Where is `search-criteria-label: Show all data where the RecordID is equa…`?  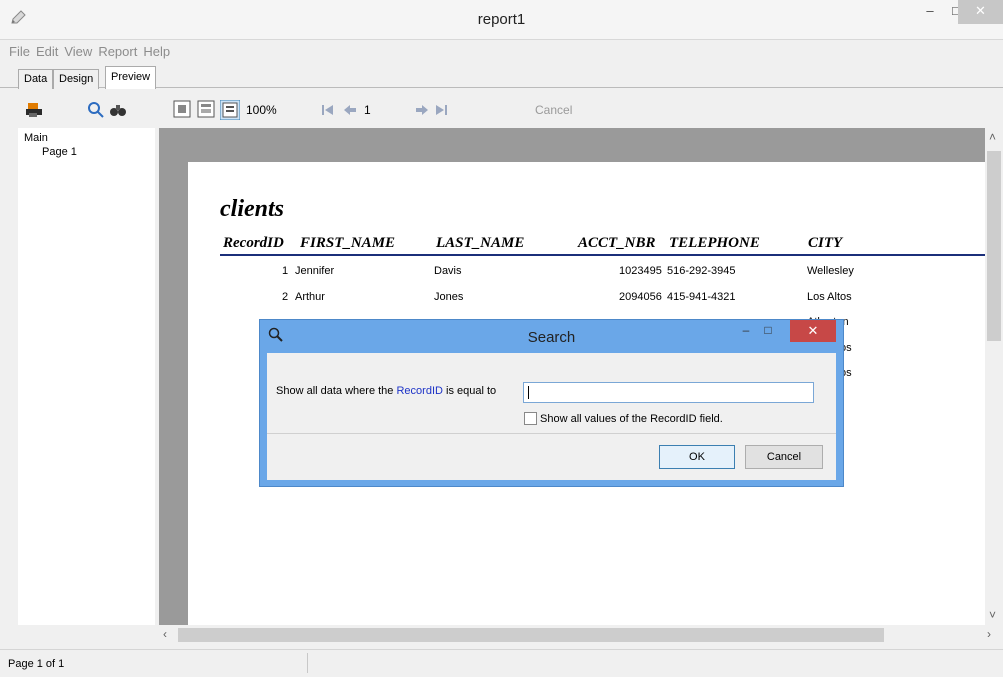 search-criteria-label: Show all data where the RecordID is equa… is located at coordinates (386, 391).